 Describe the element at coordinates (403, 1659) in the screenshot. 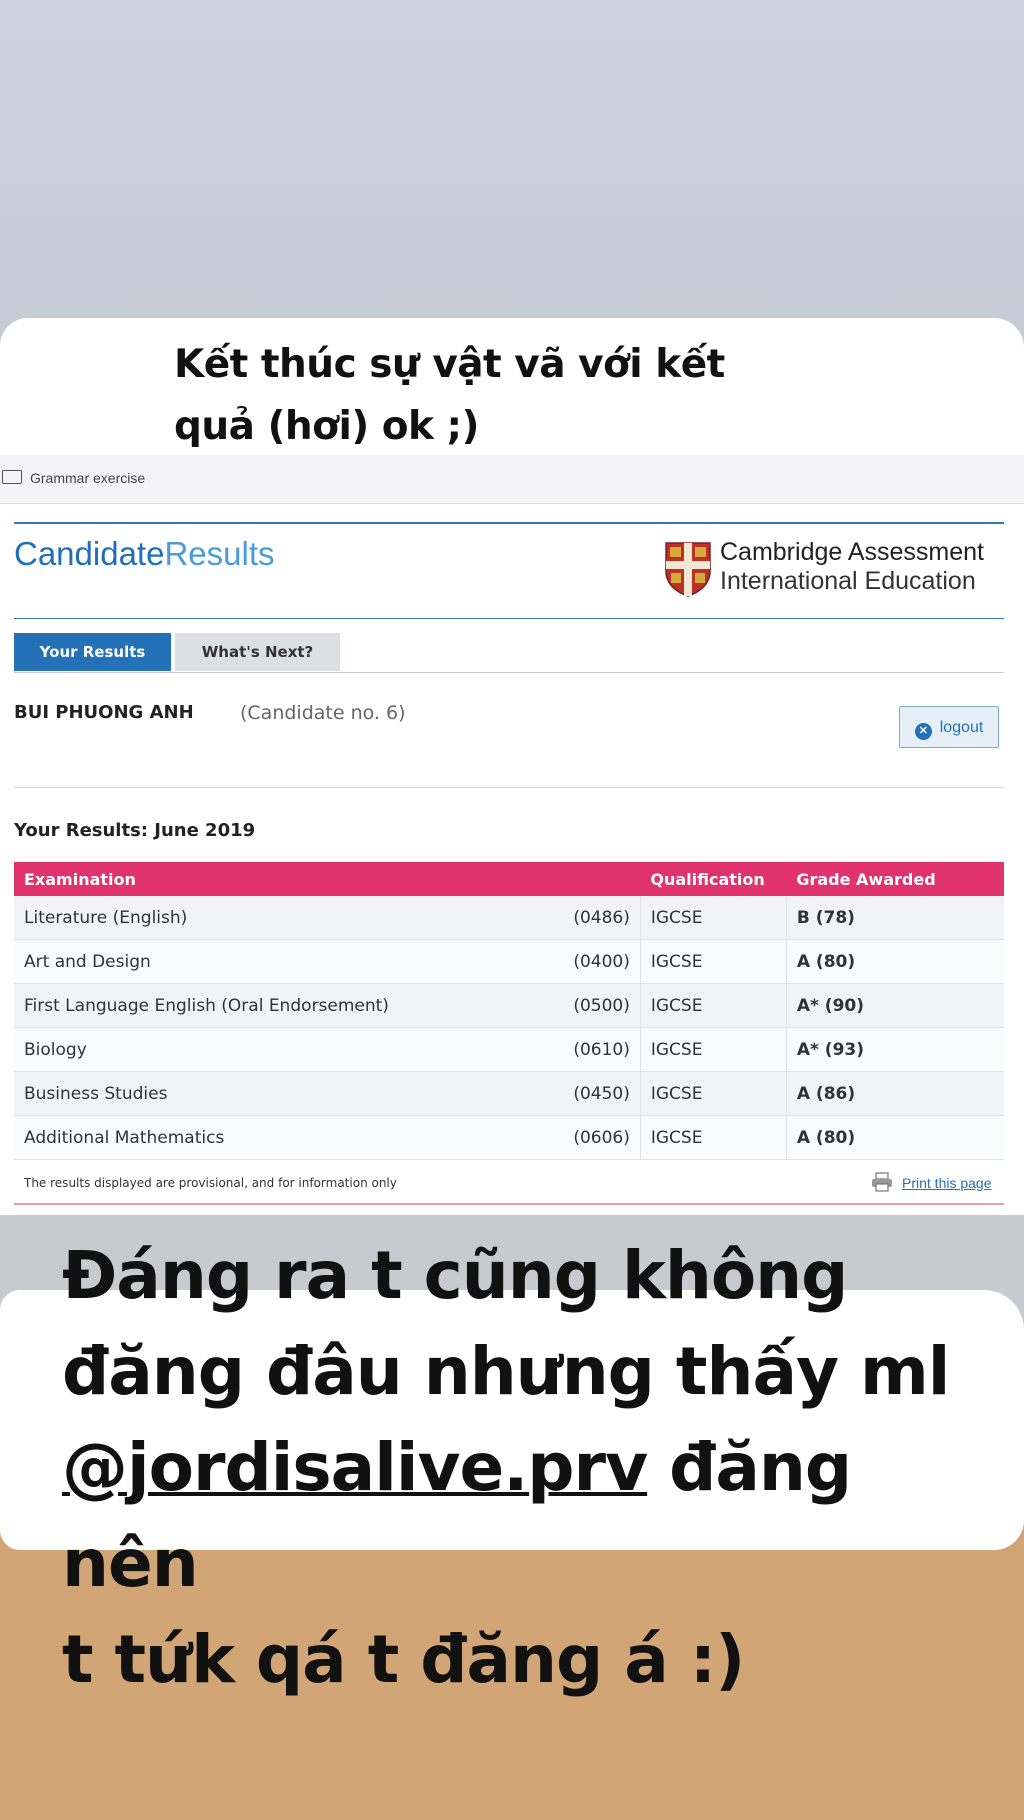

I see `bottom-caption-line-4: t tứk qá t đăng á :)` at that location.